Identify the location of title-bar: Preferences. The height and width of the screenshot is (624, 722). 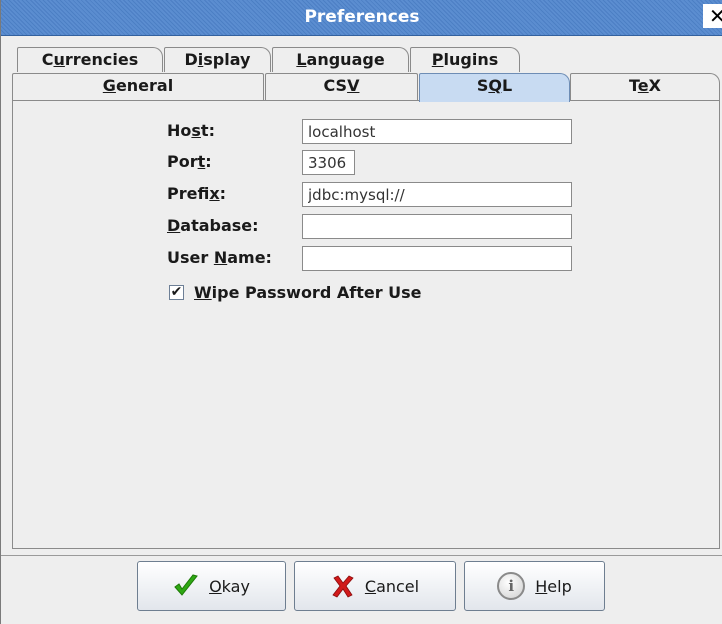
(361, 18).